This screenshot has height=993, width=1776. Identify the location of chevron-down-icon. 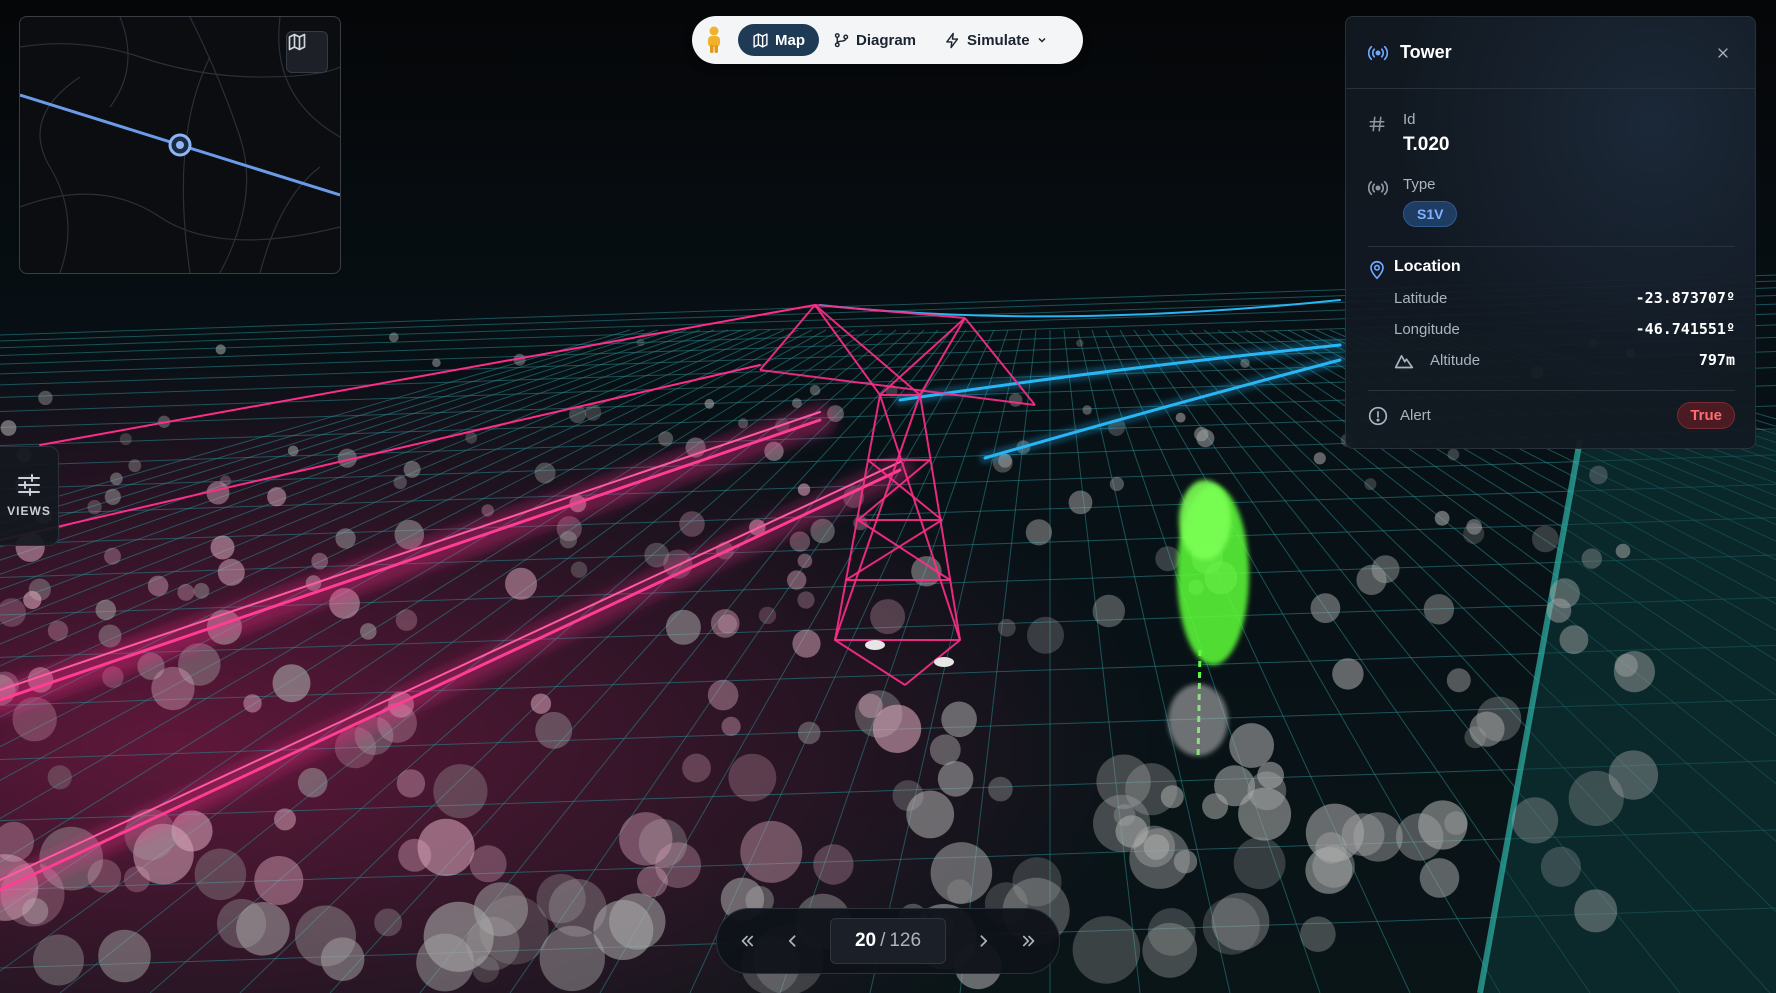
(1042, 40).